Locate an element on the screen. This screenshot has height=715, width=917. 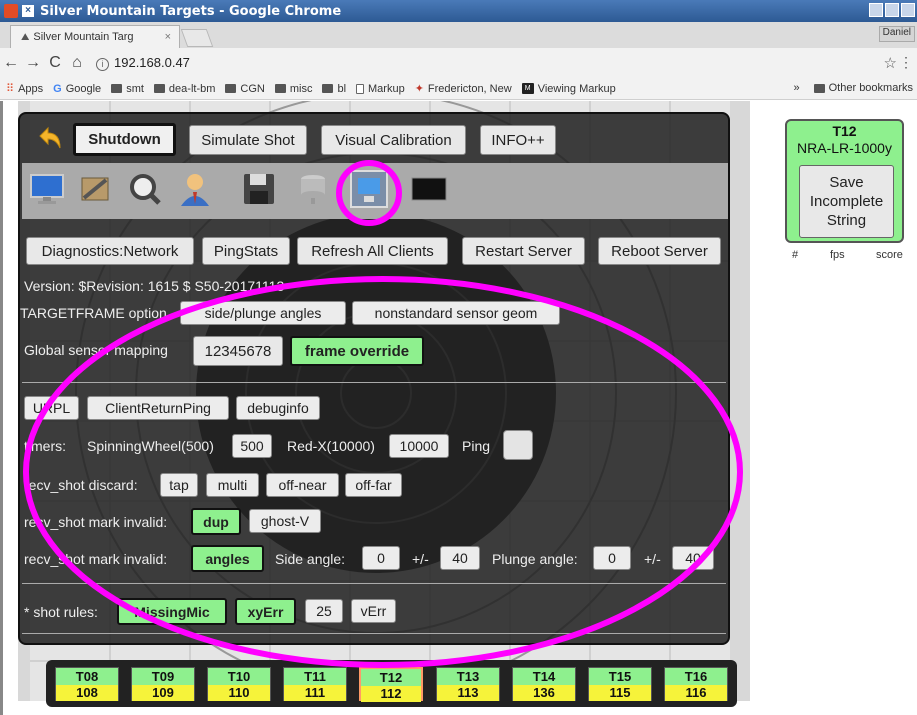
frame-override-toggle: frame override is located at coordinates (357, 351).